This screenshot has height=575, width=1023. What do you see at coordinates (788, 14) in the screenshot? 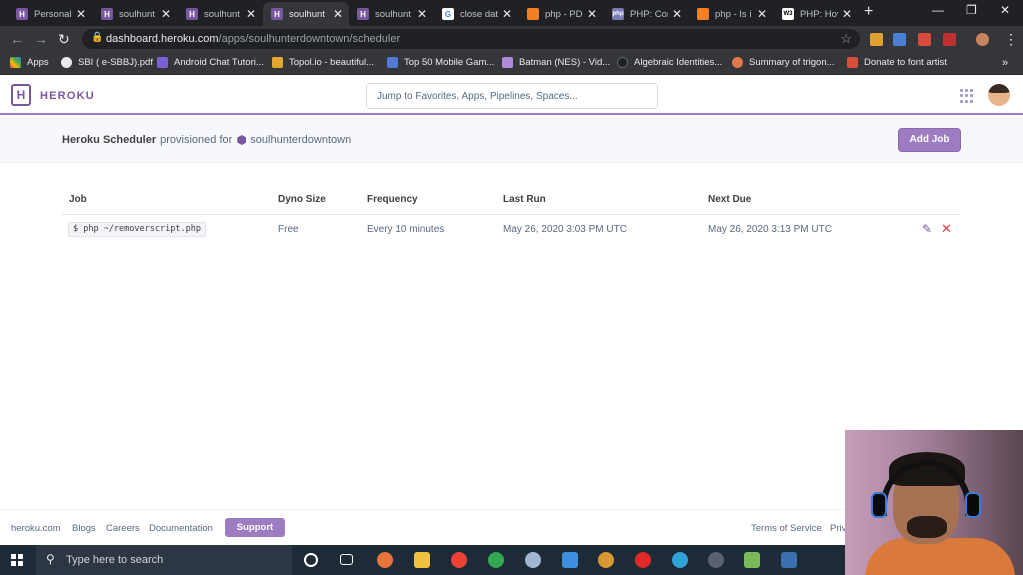
I see `w3schools-favicon-icon: W3` at bounding box center [788, 14].